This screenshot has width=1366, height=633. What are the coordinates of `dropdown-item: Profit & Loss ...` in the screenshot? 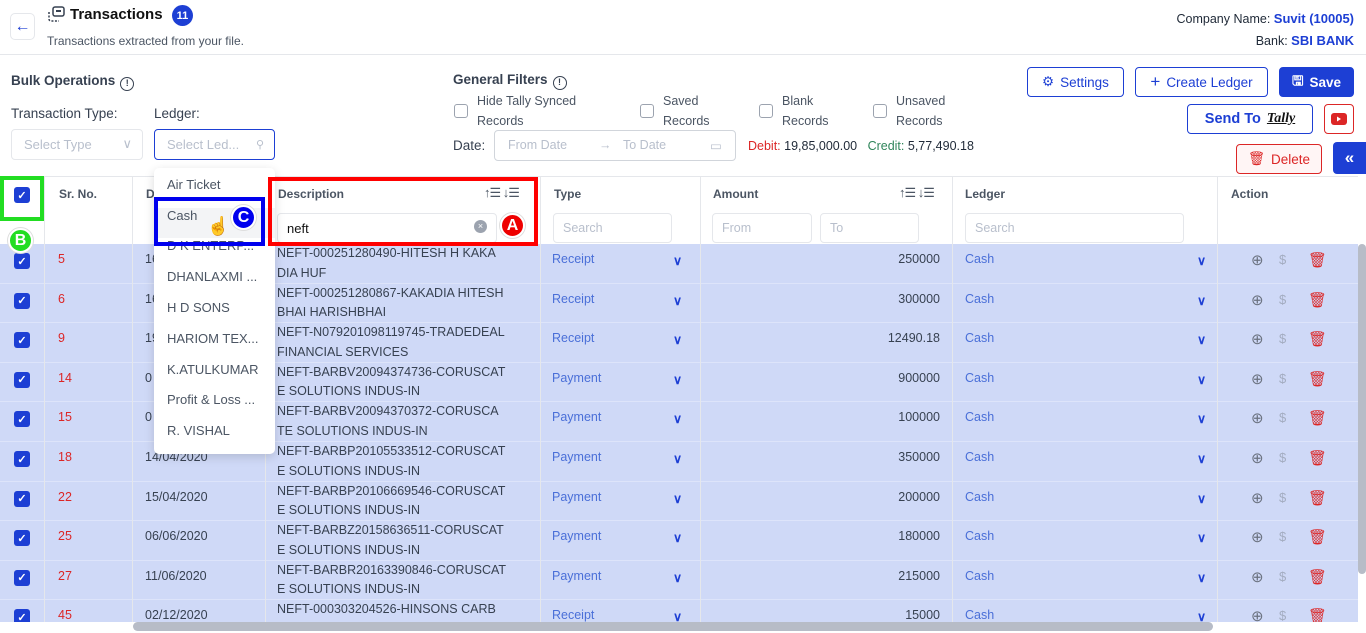 It's located at (211, 399).